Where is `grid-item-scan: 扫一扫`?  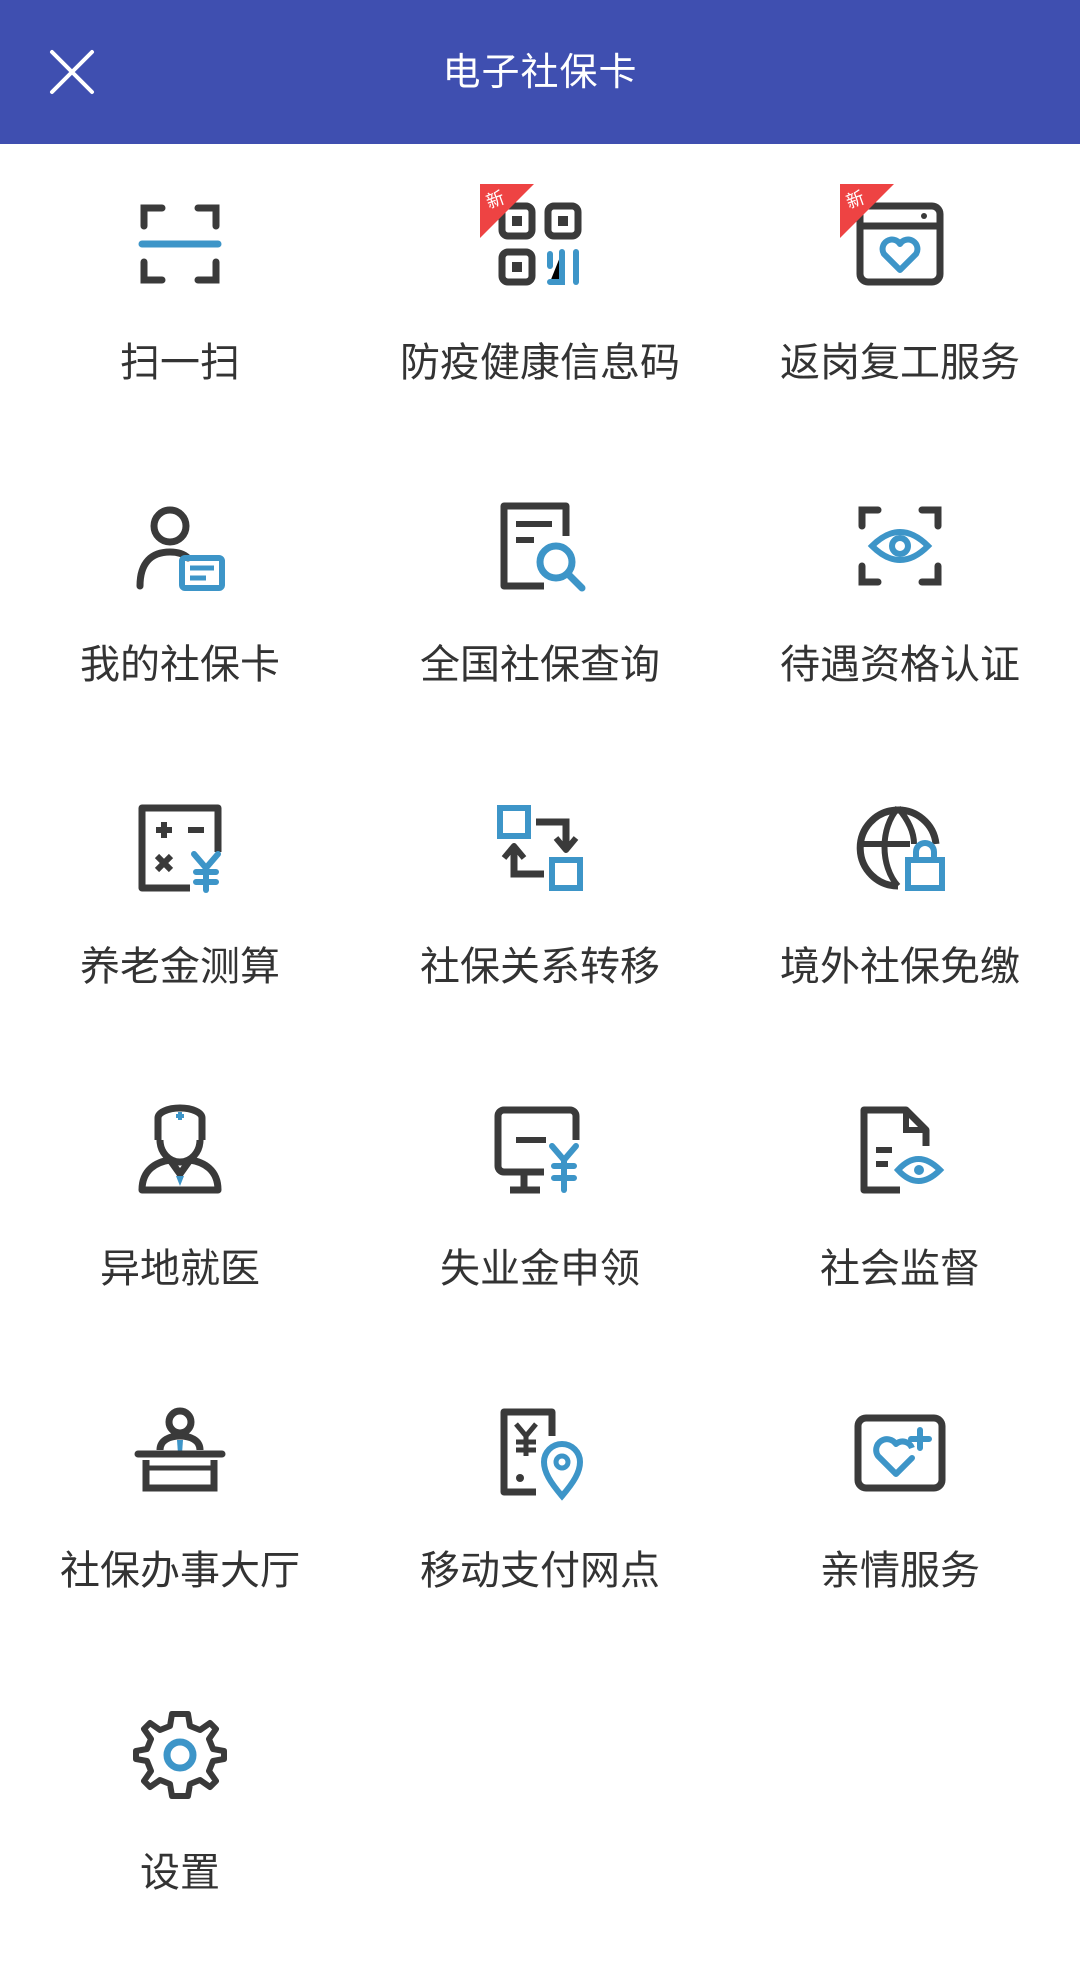
grid-item-scan: 扫一扫 is located at coordinates (180, 295).